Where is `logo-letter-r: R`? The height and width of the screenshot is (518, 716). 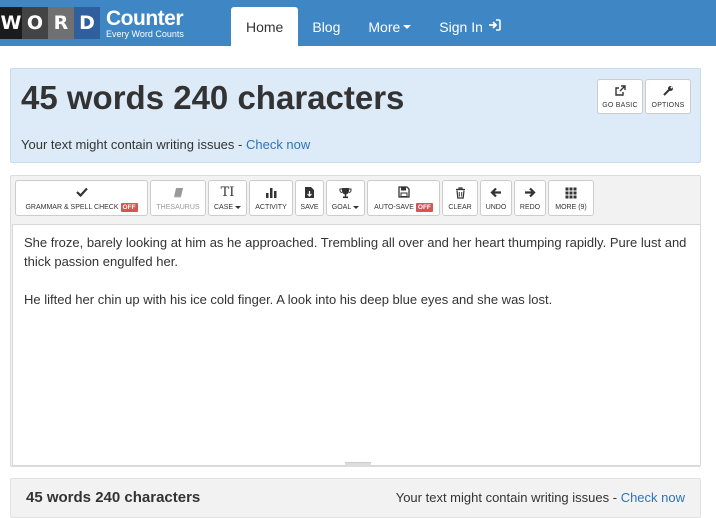
logo-letter-r: R is located at coordinates (61, 23).